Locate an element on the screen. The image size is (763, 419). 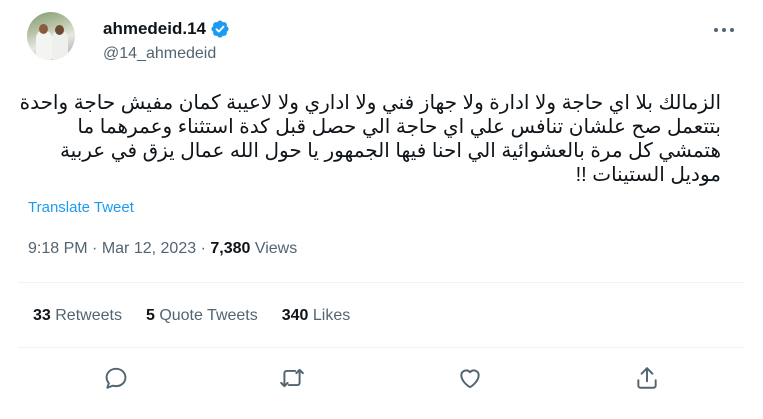
retweets-stat: 33 Retweets is located at coordinates (77, 316).